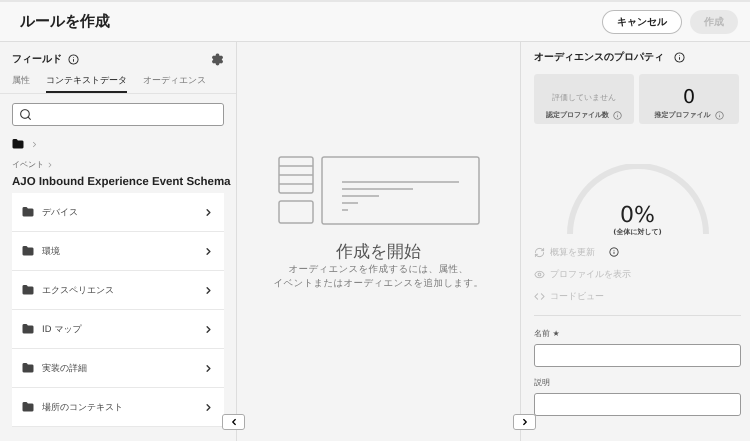 The image size is (750, 441). I want to click on field-label: 説明, so click(542, 382).